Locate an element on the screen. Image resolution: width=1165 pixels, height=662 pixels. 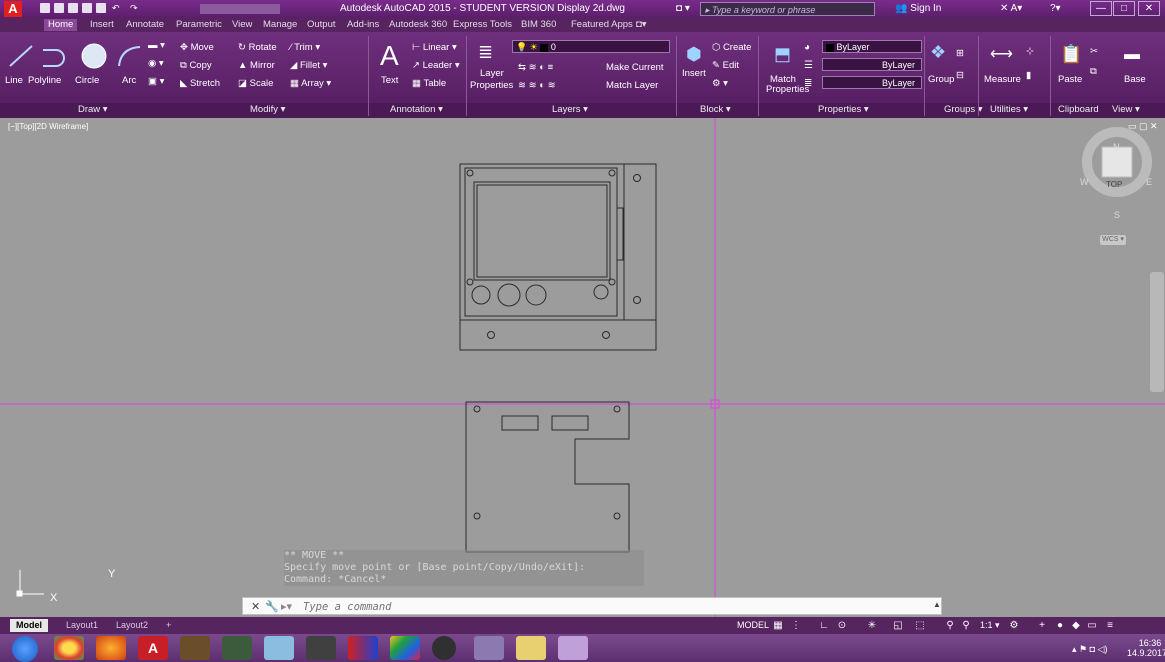
plus-icon: + is located at coordinates (1042, 625).